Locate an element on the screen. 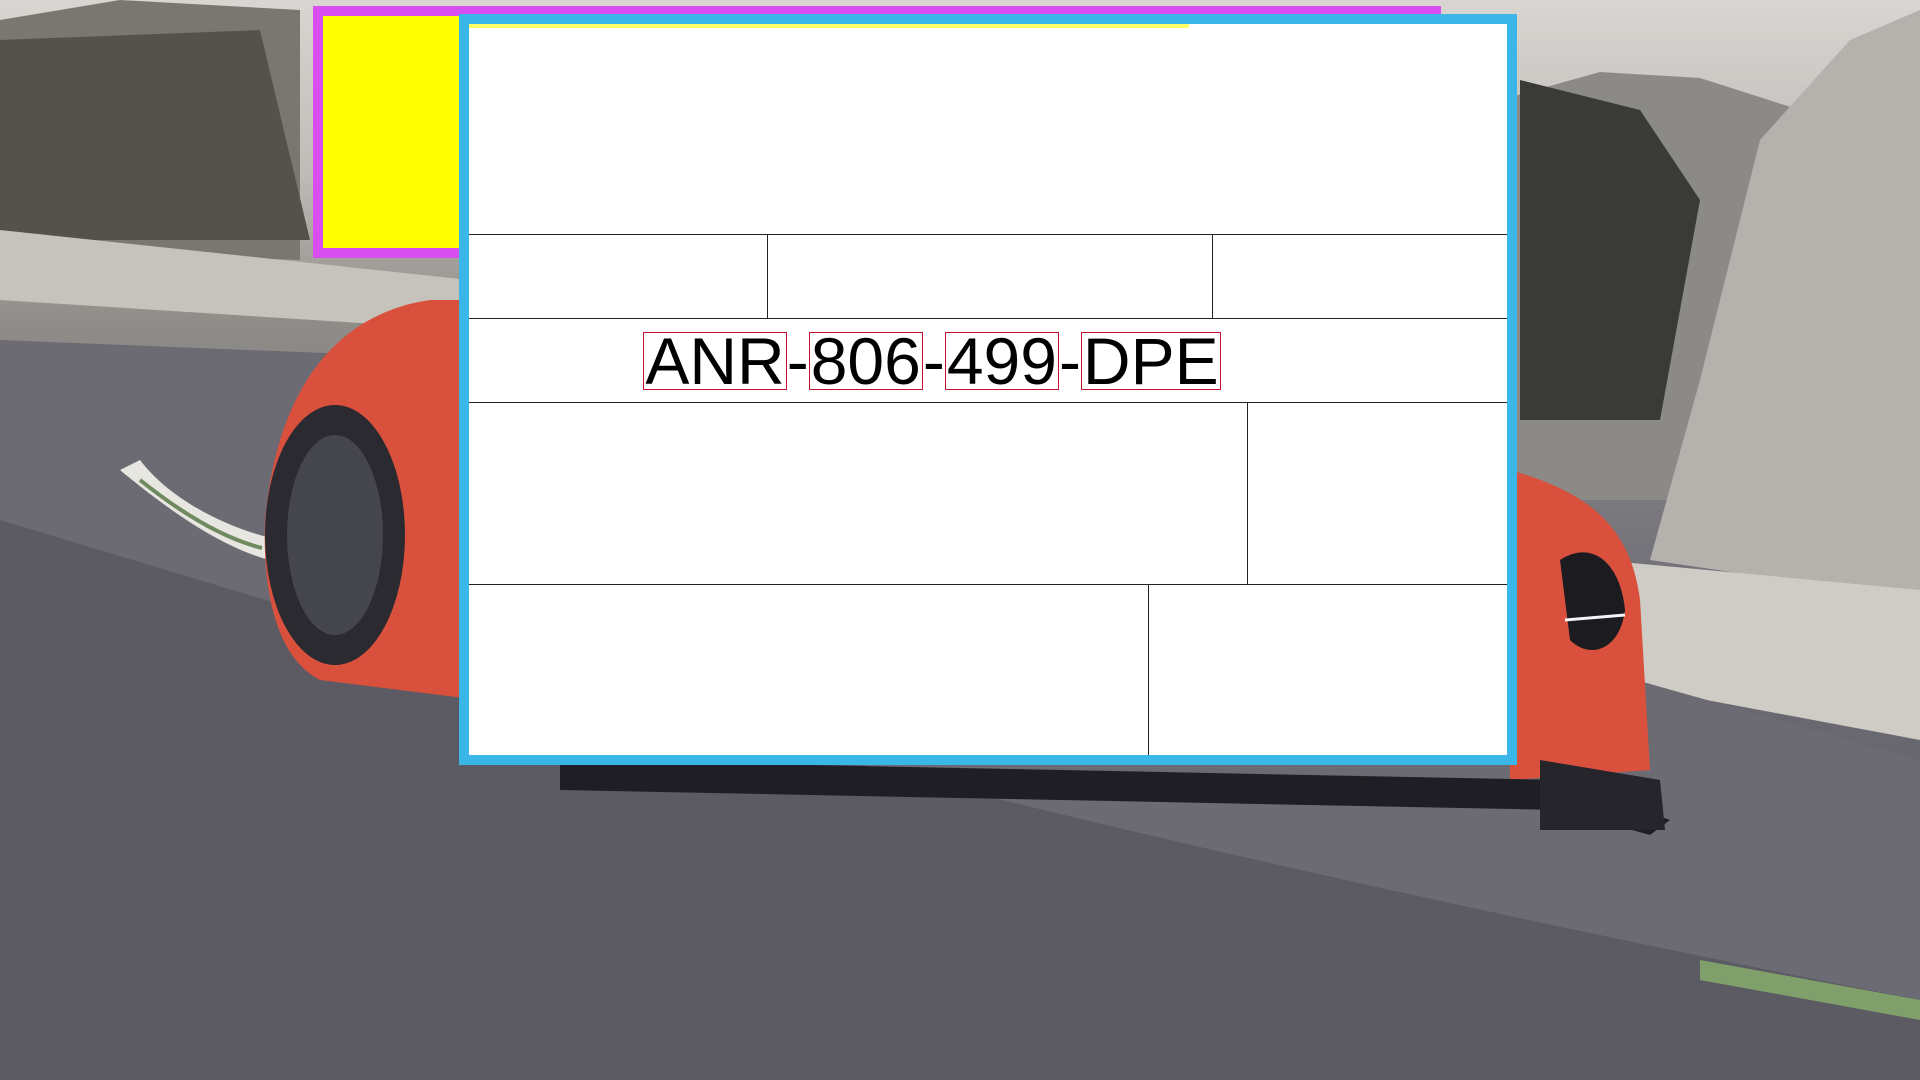 This screenshot has height=1080, width=1920. row3-cell-left is located at coordinates (858, 493).